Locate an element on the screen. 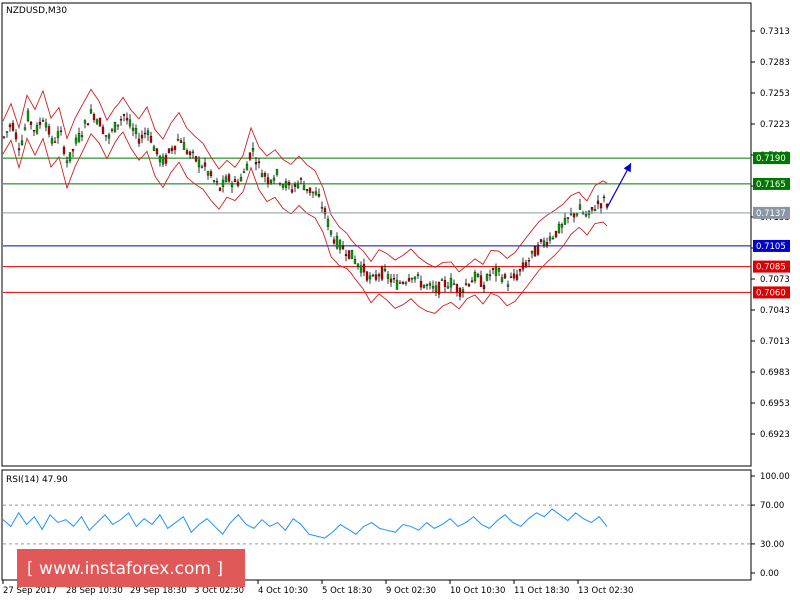  x-tick-label: 11 Oct 18:30 is located at coordinates (541, 591).